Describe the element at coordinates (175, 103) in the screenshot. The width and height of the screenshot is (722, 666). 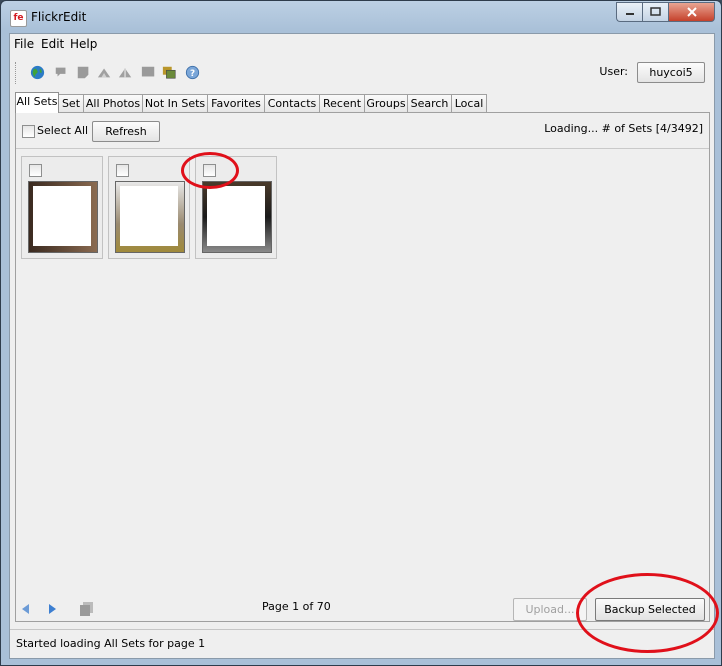
I see `tab-not-in-sets: Not In Sets` at that location.